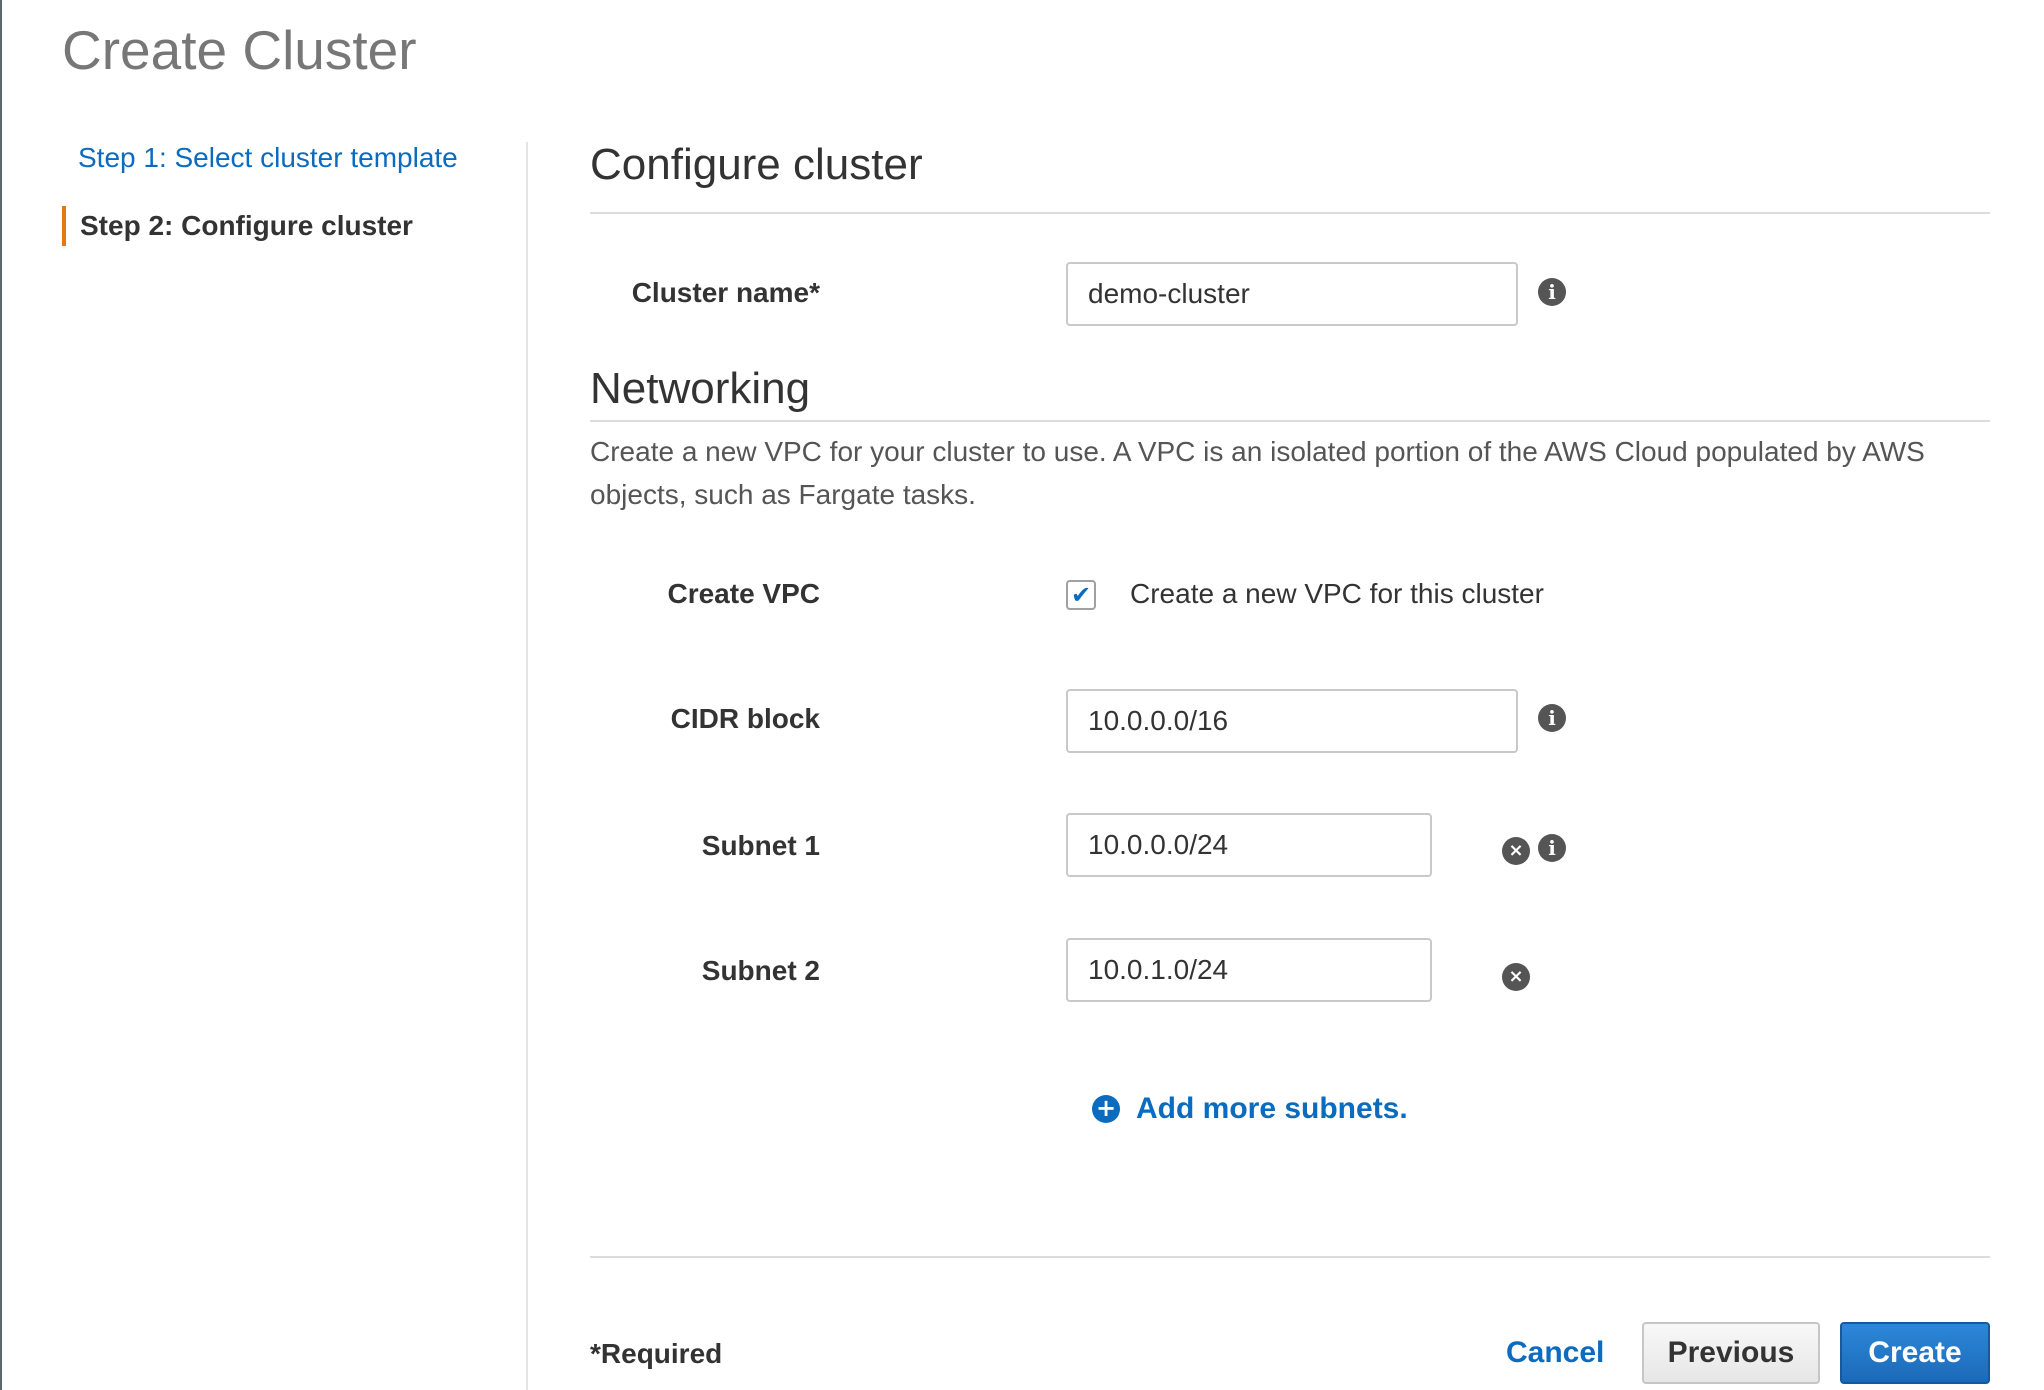 The image size is (2044, 1390). Describe the element at coordinates (745, 718) in the screenshot. I see `cidr-block-label: CIDR block` at that location.